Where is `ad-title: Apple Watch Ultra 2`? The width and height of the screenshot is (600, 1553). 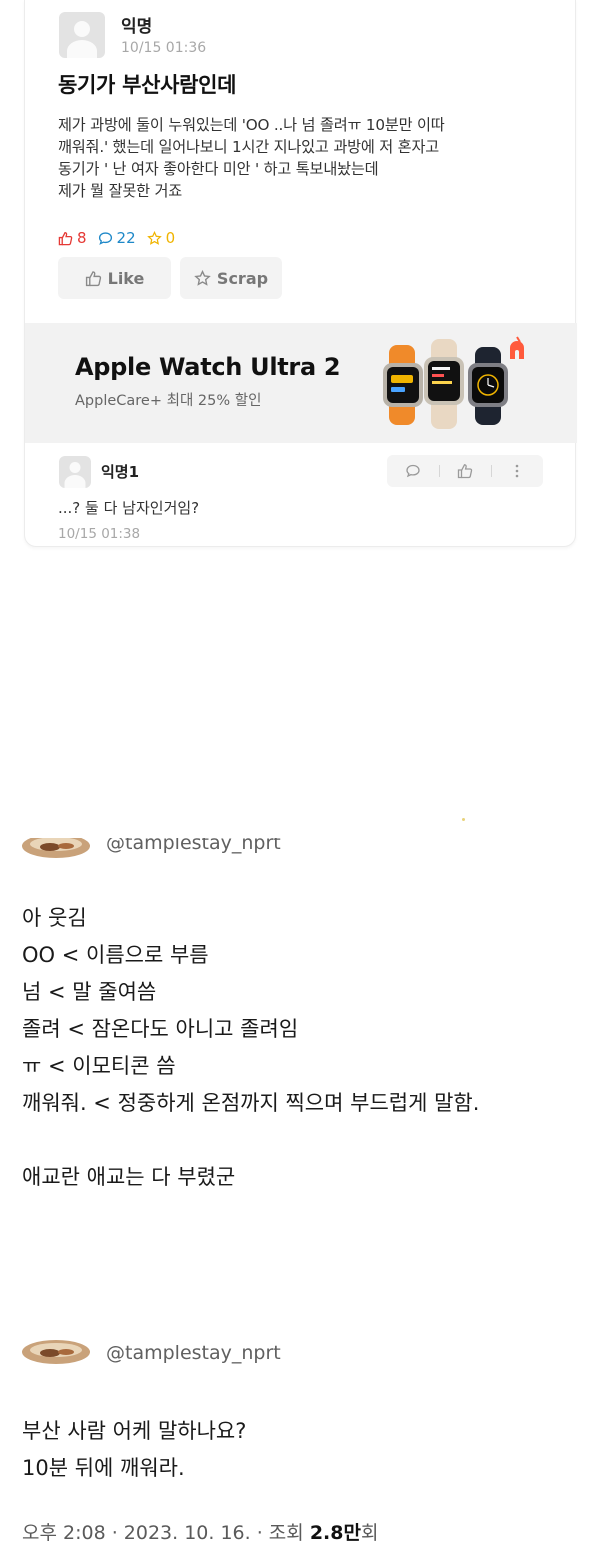
ad-title: Apple Watch Ultra 2 is located at coordinates (208, 367).